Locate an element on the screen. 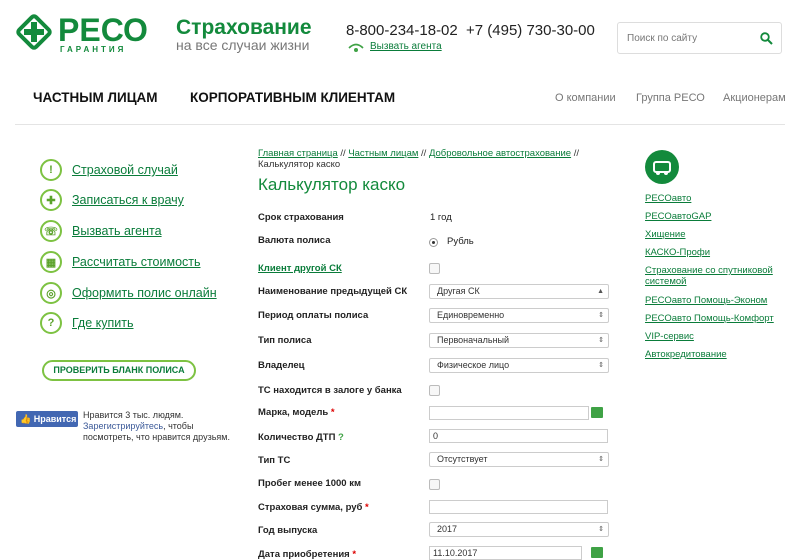 Image resolution: width=800 pixels, height=560 pixels. agent-icon is located at coordinates (356, 49).